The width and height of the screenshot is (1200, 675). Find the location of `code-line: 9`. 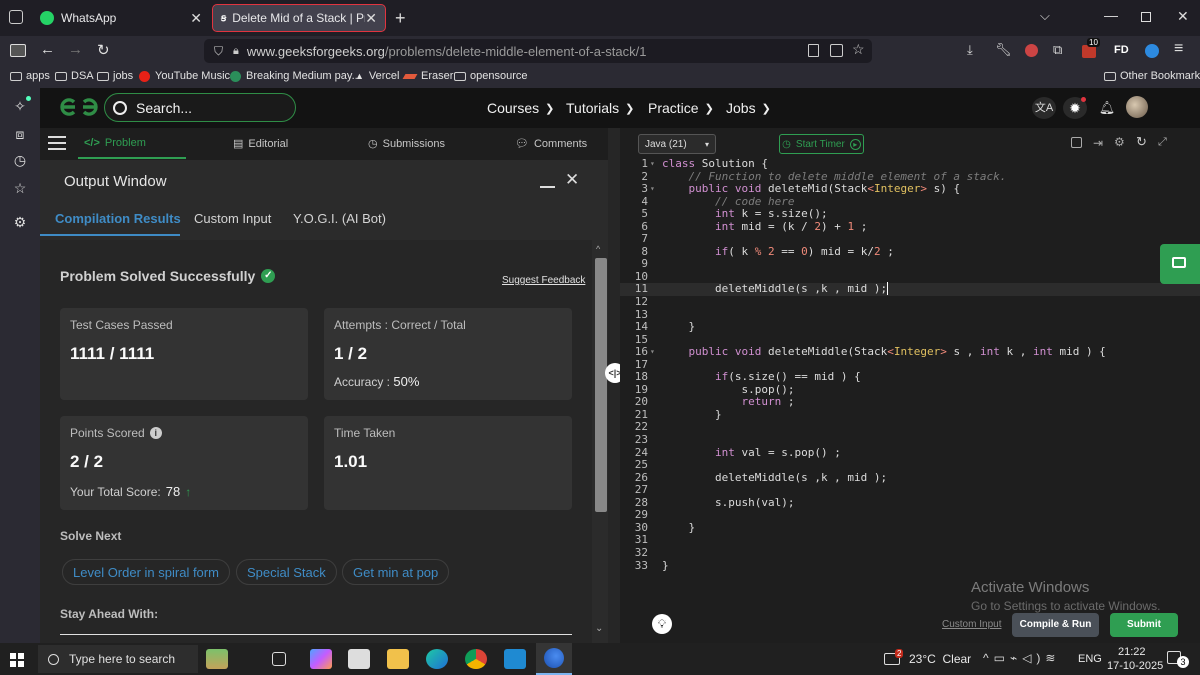

code-line: 9 is located at coordinates (910, 264).